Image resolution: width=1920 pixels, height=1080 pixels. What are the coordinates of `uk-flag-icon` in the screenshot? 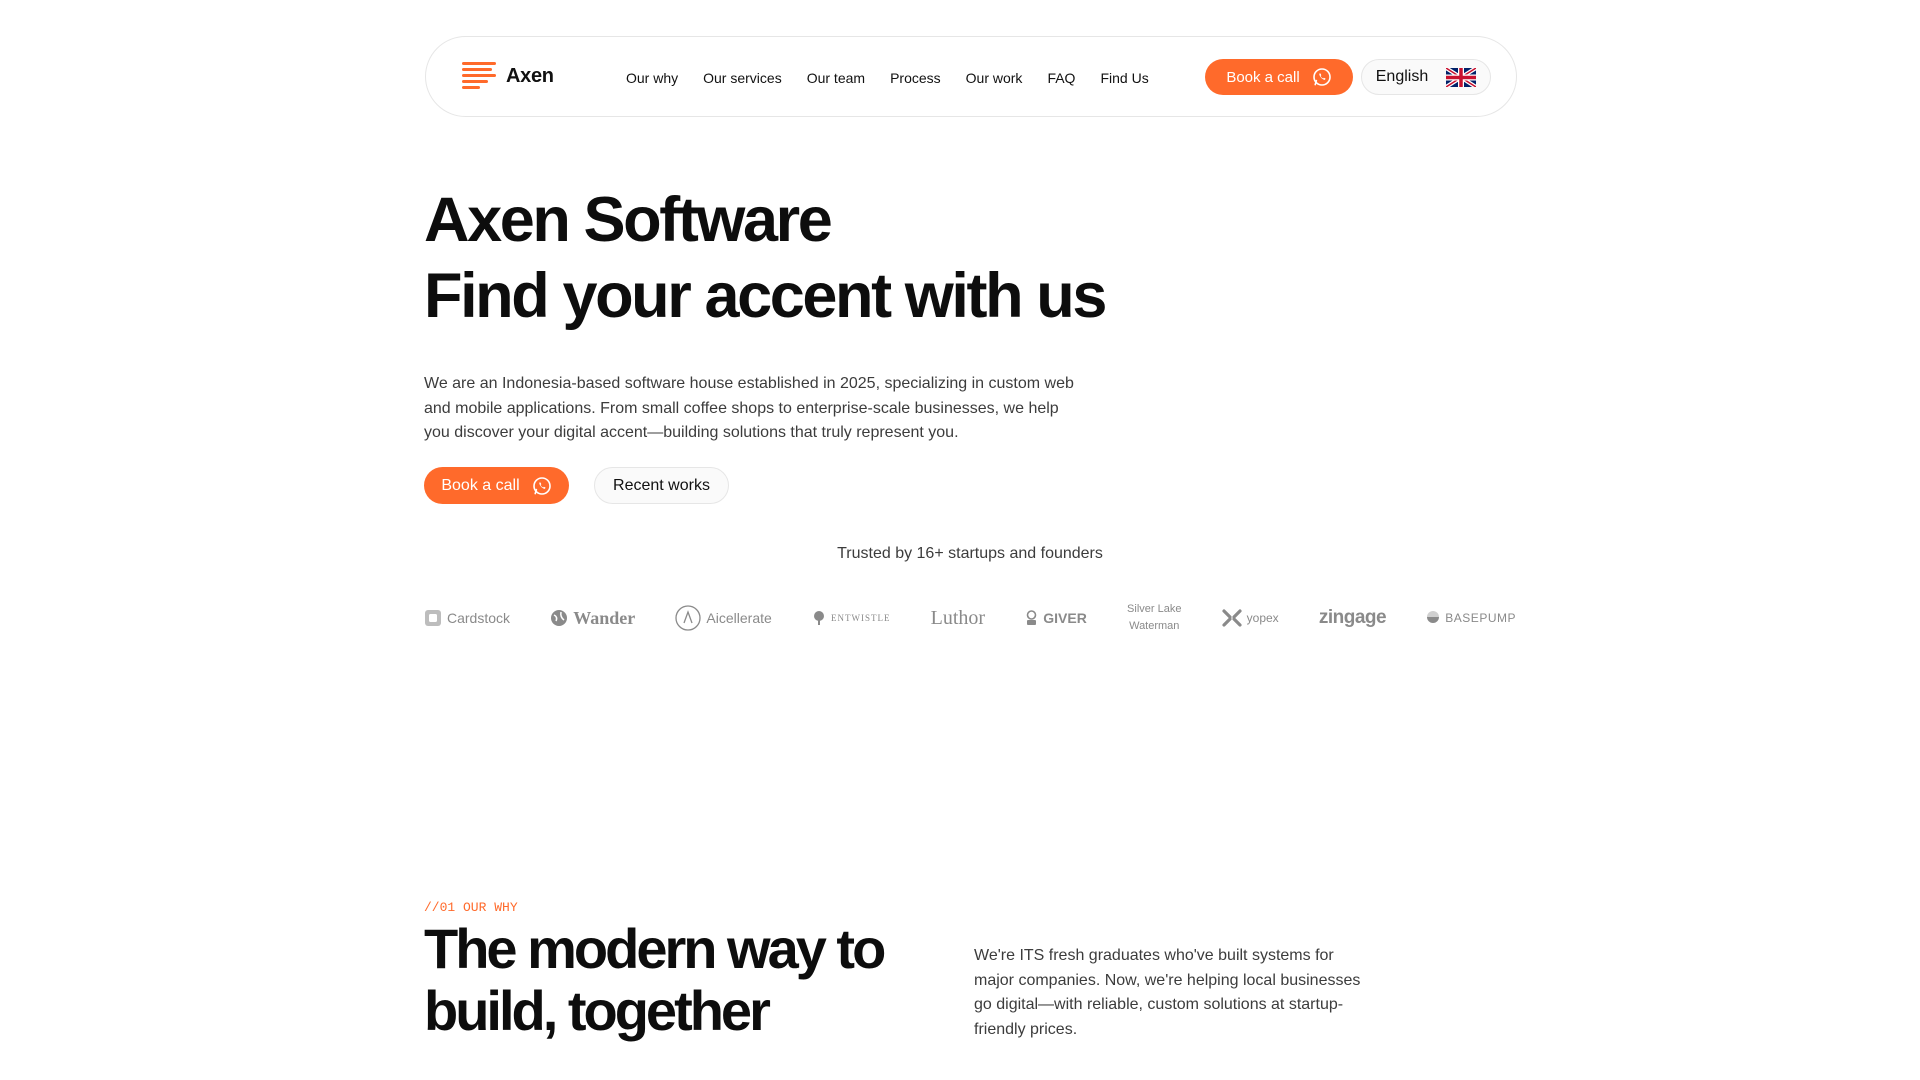 It's located at (1461, 77).